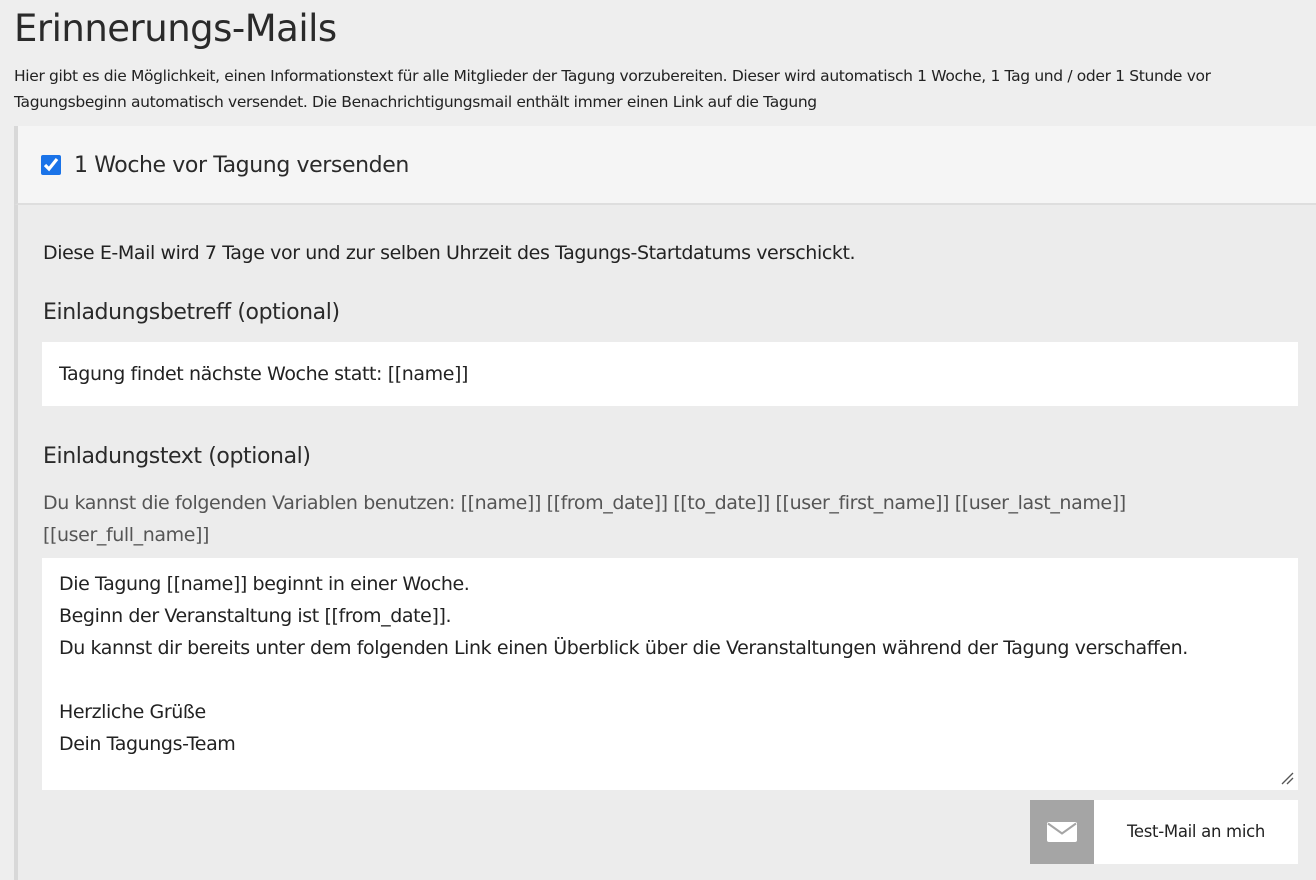  Describe the element at coordinates (177, 456) in the screenshot. I see `body-text-label: Einladungstext (optional)` at that location.